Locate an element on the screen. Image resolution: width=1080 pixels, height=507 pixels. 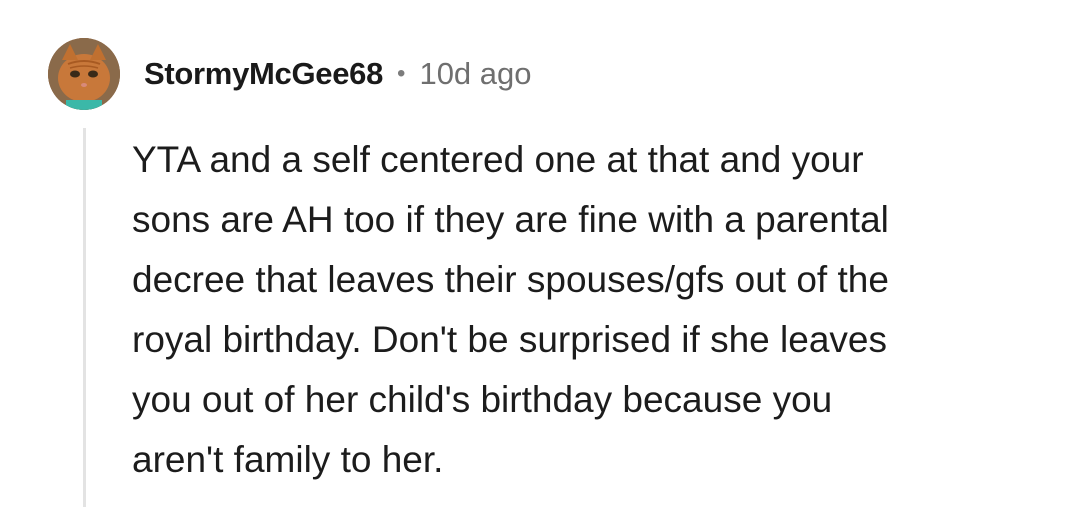
kitten-avatar-icon is located at coordinates (84, 74).